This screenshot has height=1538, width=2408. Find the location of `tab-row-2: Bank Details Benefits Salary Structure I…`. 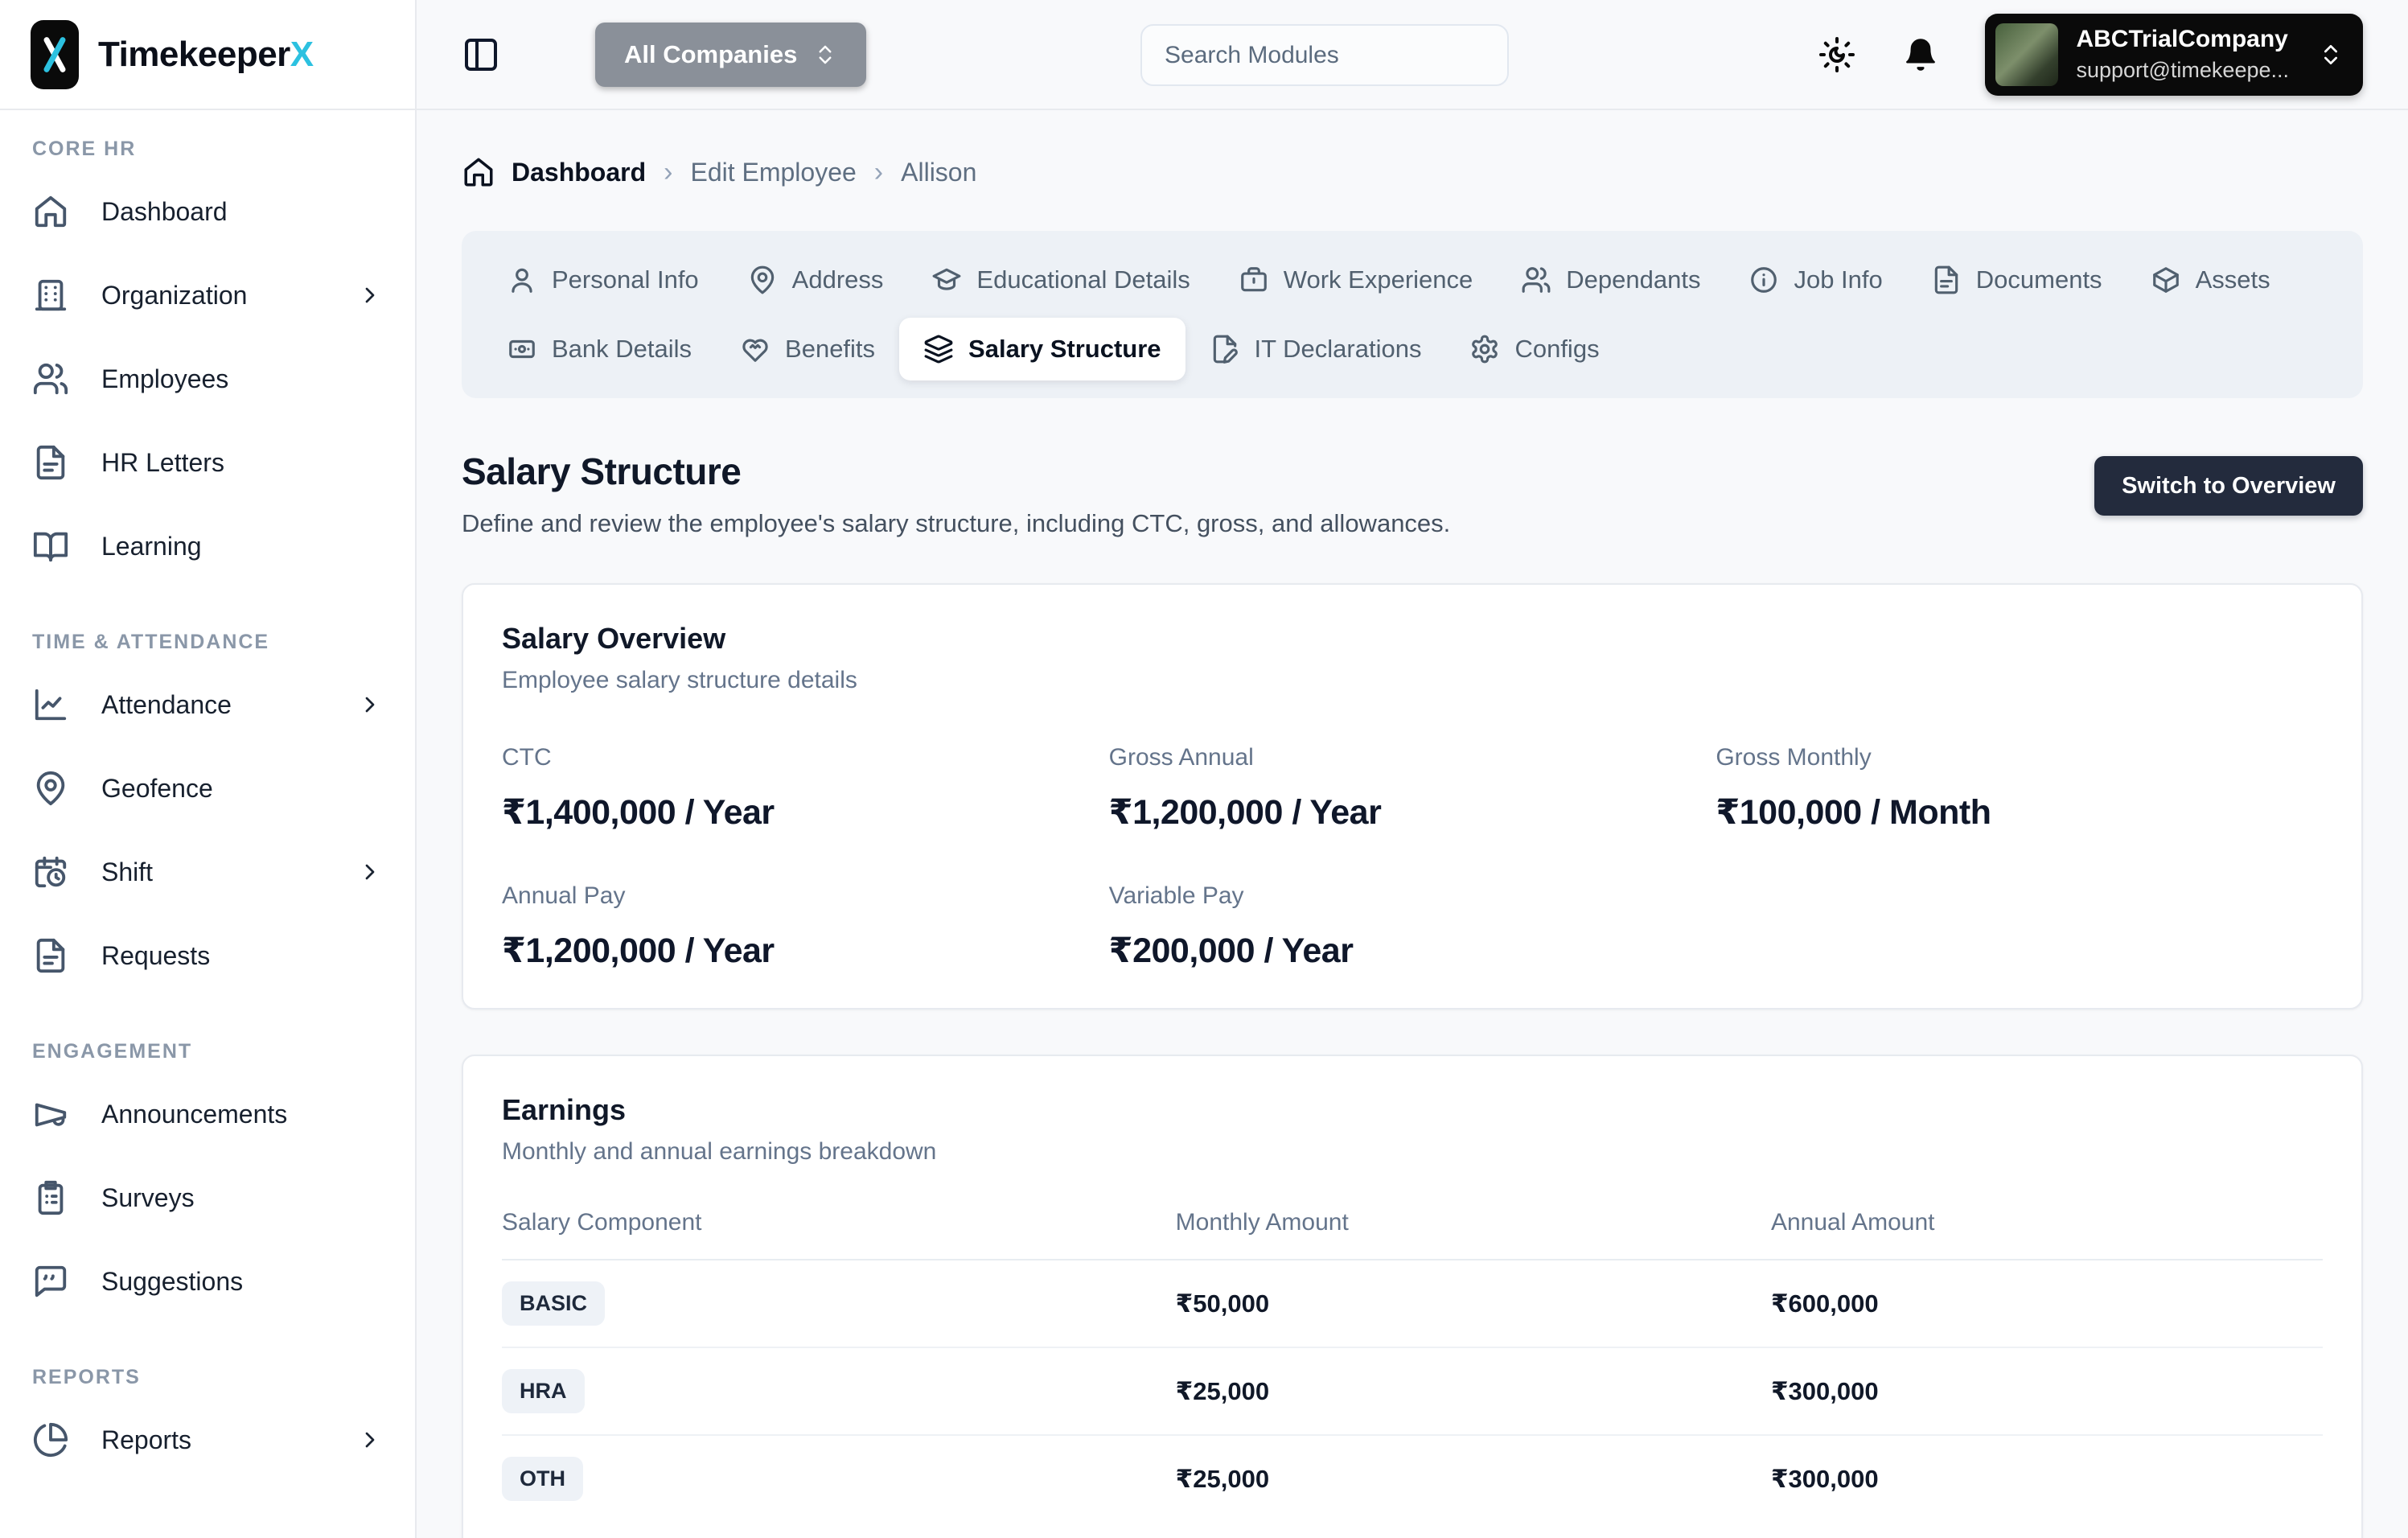

tab-row-2: Bank Details Benefits Salary Structure I… is located at coordinates (1412, 349).